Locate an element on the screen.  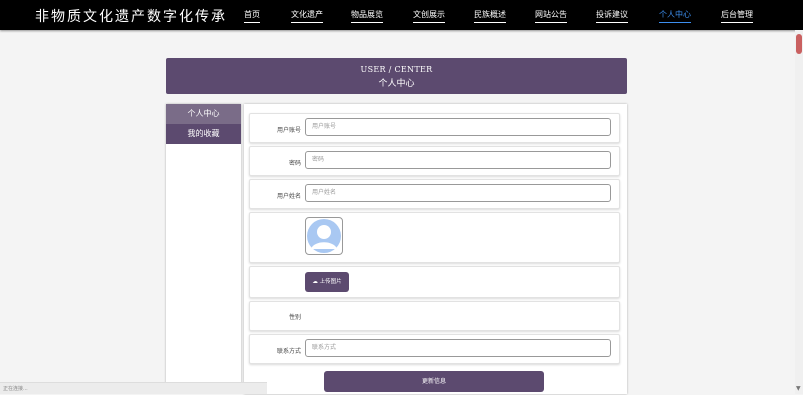
upload-image-button: ☁ 上传图片 is located at coordinates (327, 282).